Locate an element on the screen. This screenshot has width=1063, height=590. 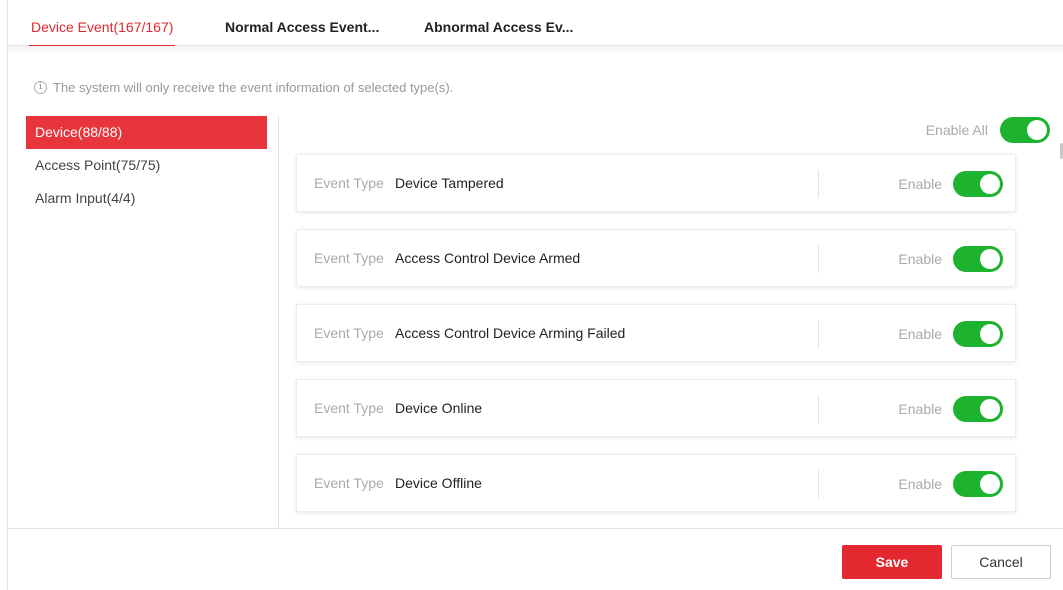
enable-all-control: Enable All is located at coordinates (988, 130).